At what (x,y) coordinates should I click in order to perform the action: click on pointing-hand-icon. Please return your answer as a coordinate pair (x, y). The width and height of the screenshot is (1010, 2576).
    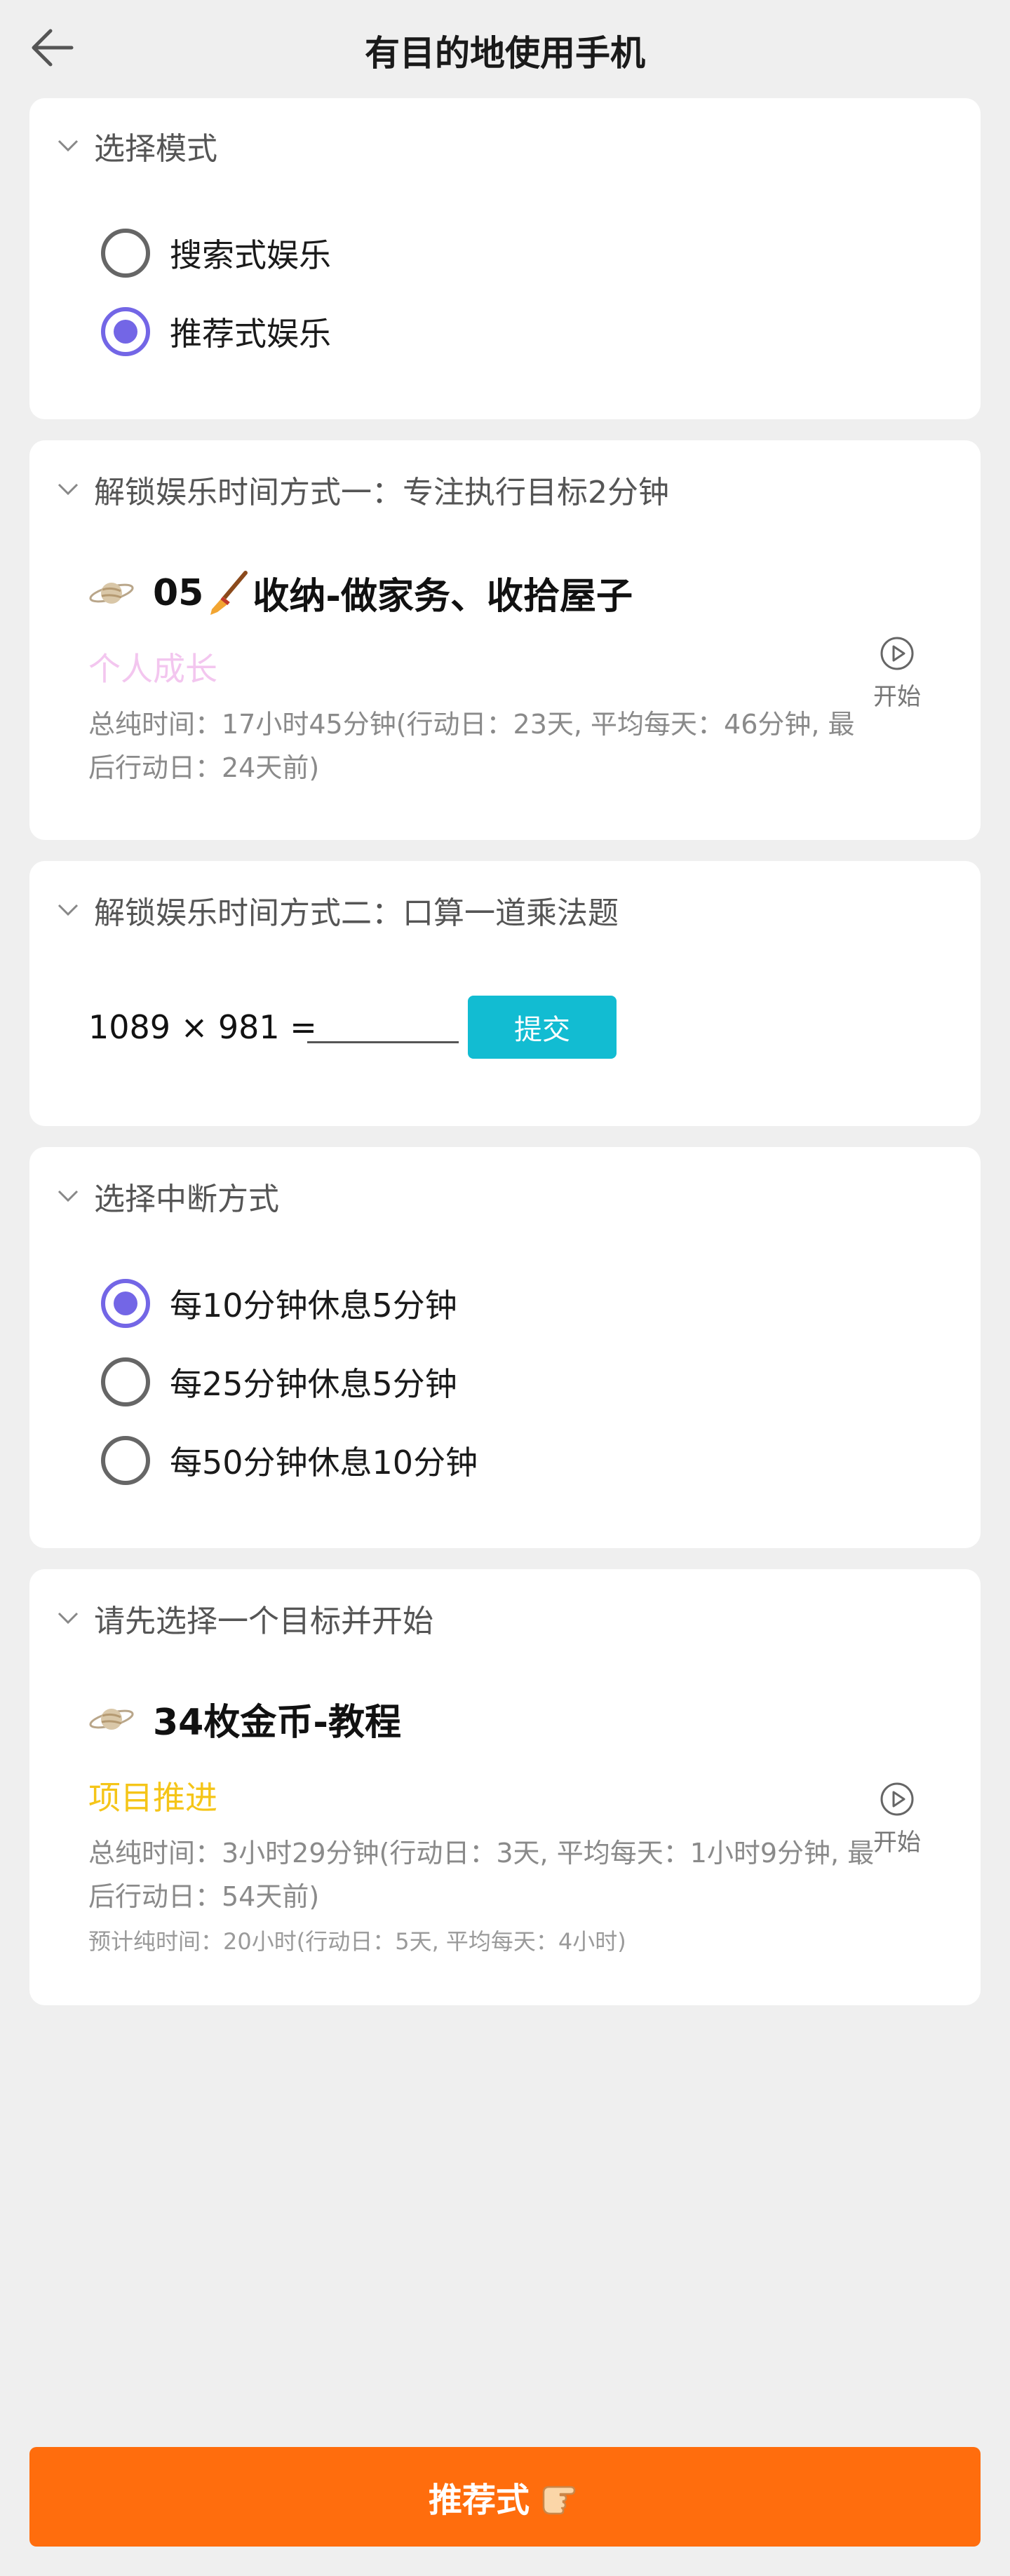
    Looking at the image, I should click on (559, 2500).